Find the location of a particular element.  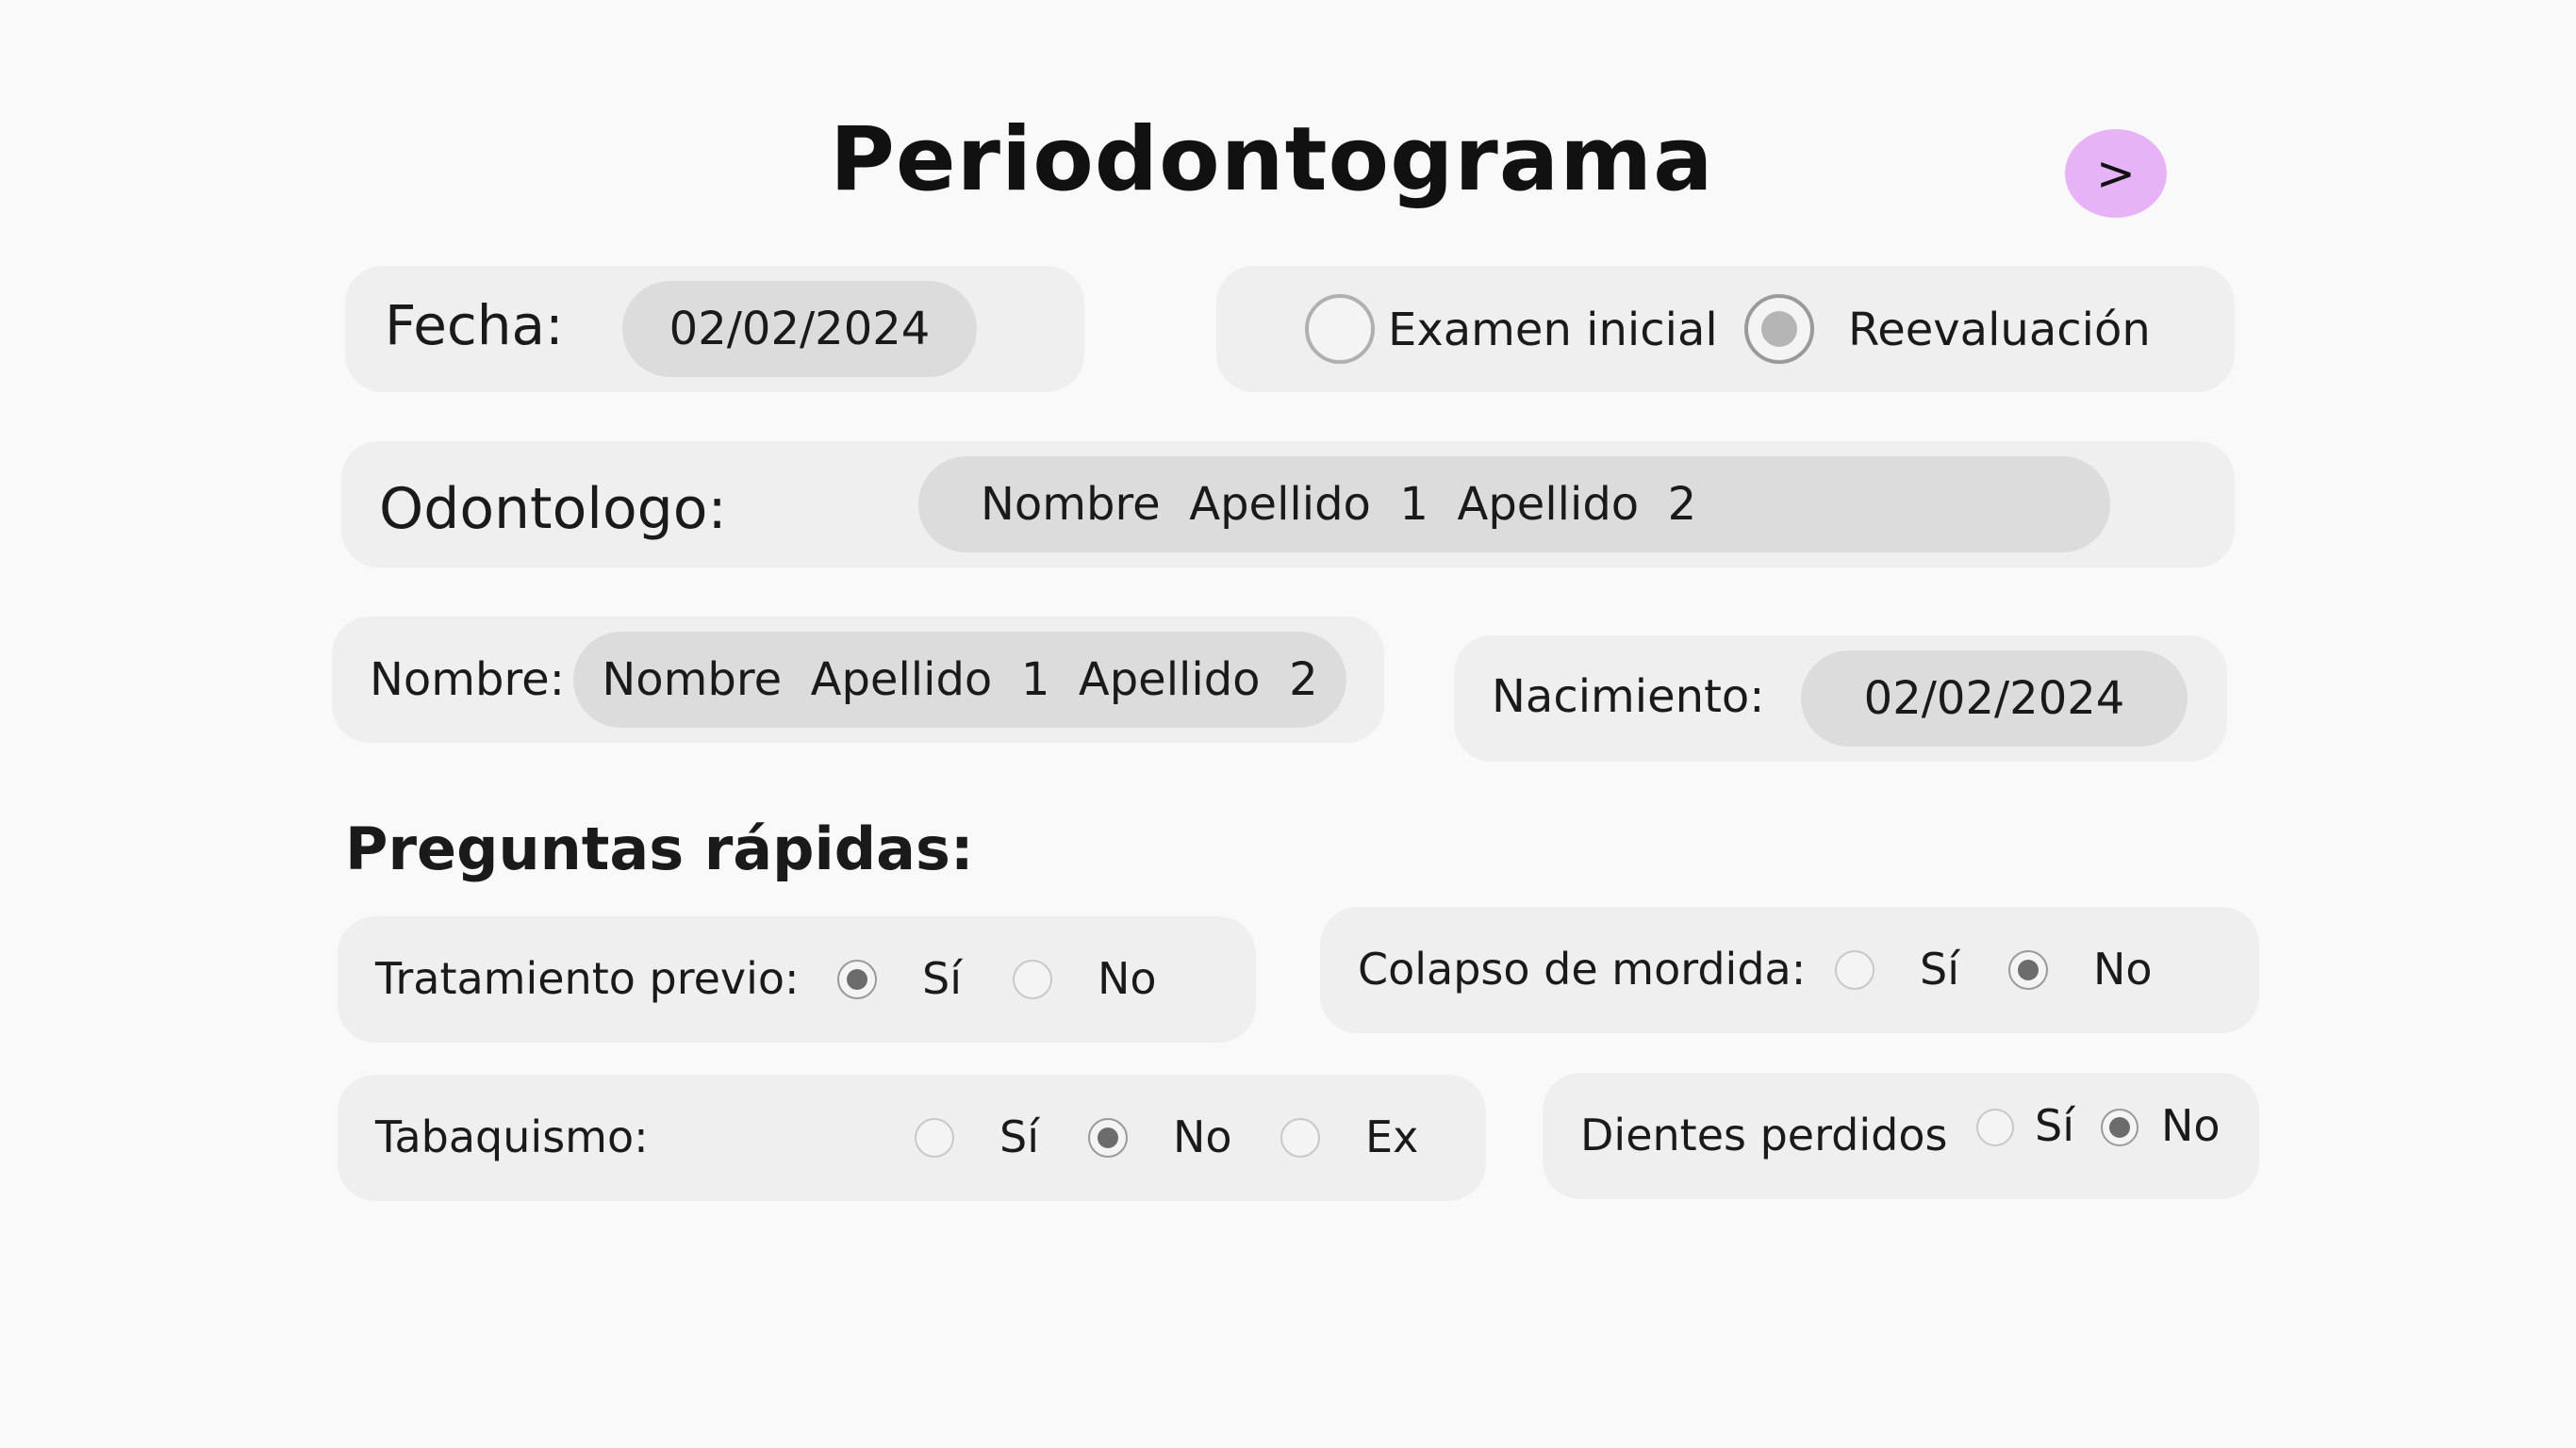

fecha-label: Fecha: is located at coordinates (474, 325).